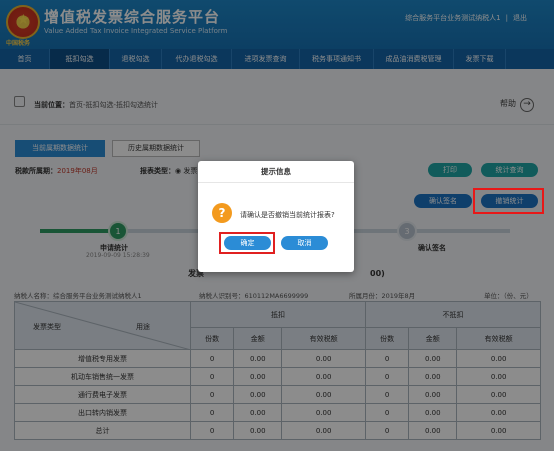 The height and width of the screenshot is (451, 554). I want to click on question-icon: ?, so click(222, 213).